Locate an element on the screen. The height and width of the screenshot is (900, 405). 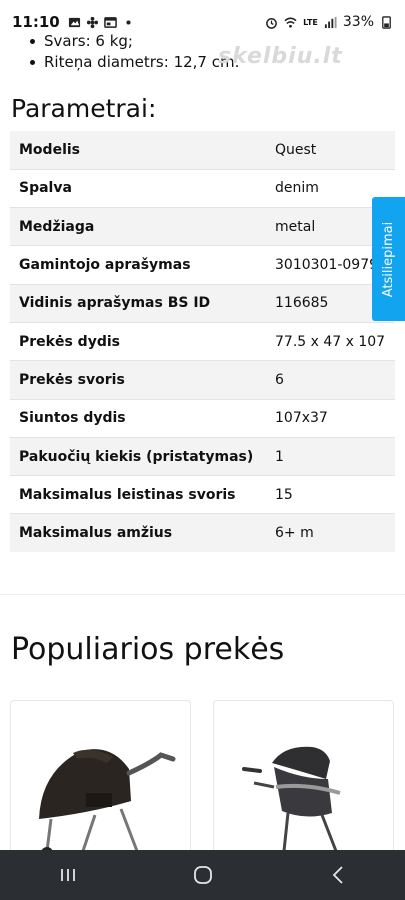
notification-icons is located at coordinates (101, 22).